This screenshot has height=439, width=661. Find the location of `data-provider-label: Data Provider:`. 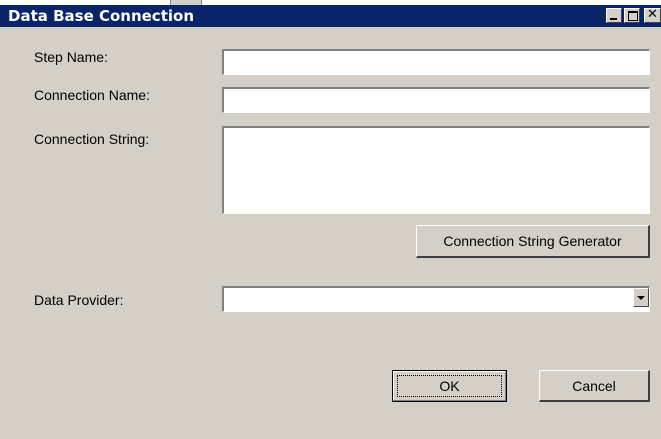

data-provider-label: Data Provider: is located at coordinates (79, 300).